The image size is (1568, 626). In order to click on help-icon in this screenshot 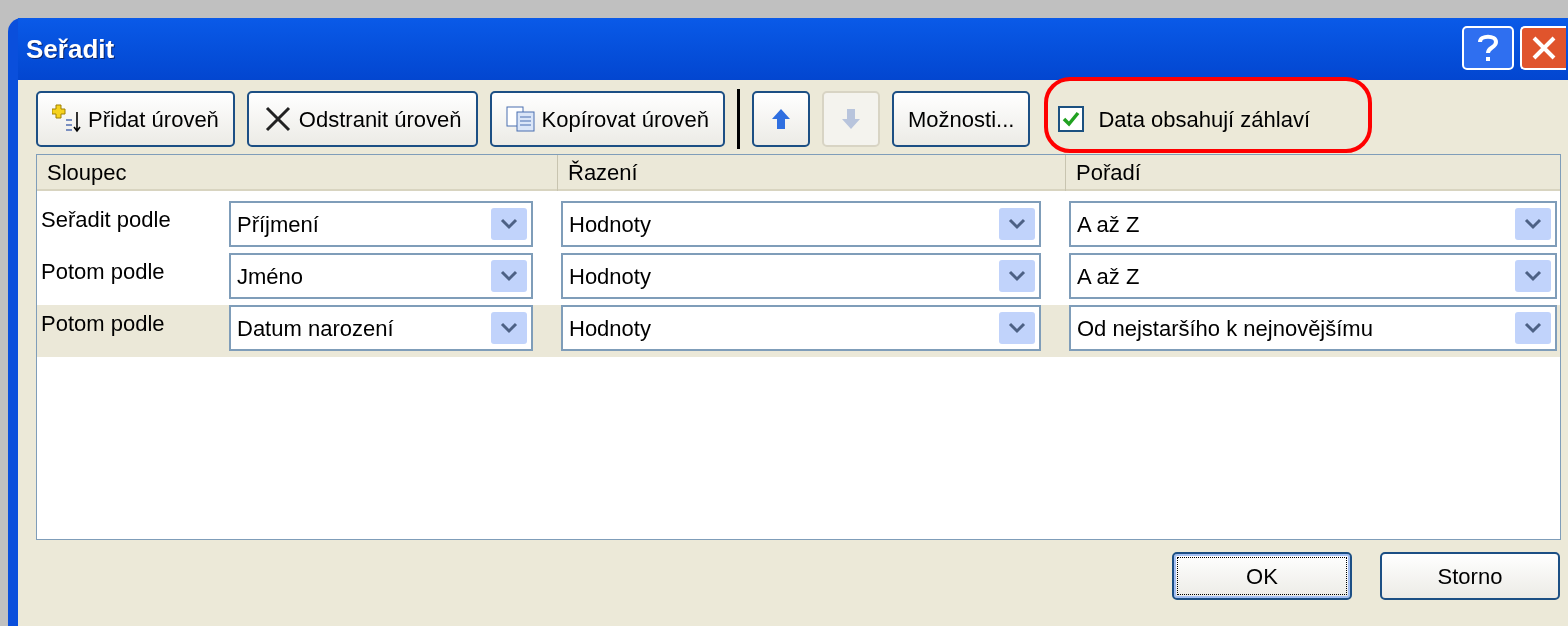, I will do `click(1488, 48)`.